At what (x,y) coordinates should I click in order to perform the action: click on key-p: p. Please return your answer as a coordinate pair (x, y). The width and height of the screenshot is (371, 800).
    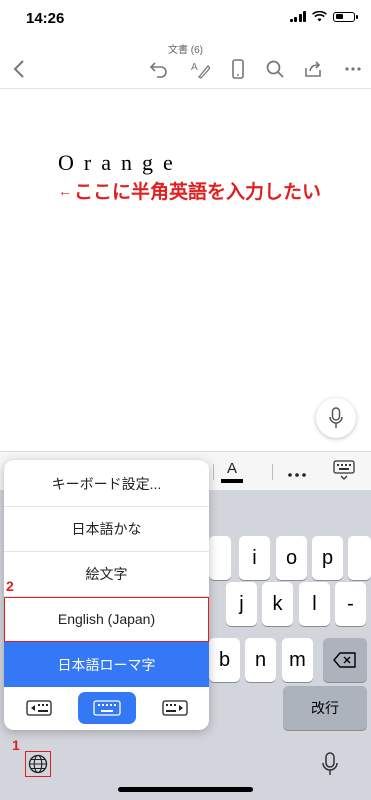
    Looking at the image, I should click on (327, 558).